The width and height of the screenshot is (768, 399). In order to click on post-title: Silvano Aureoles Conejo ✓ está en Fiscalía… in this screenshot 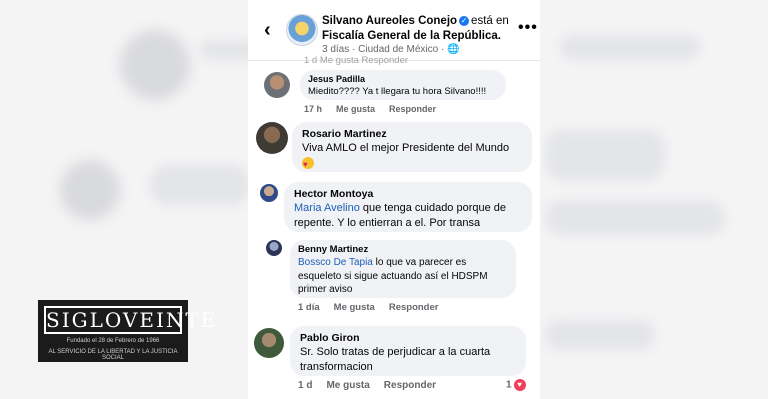, I will do `click(417, 29)`.